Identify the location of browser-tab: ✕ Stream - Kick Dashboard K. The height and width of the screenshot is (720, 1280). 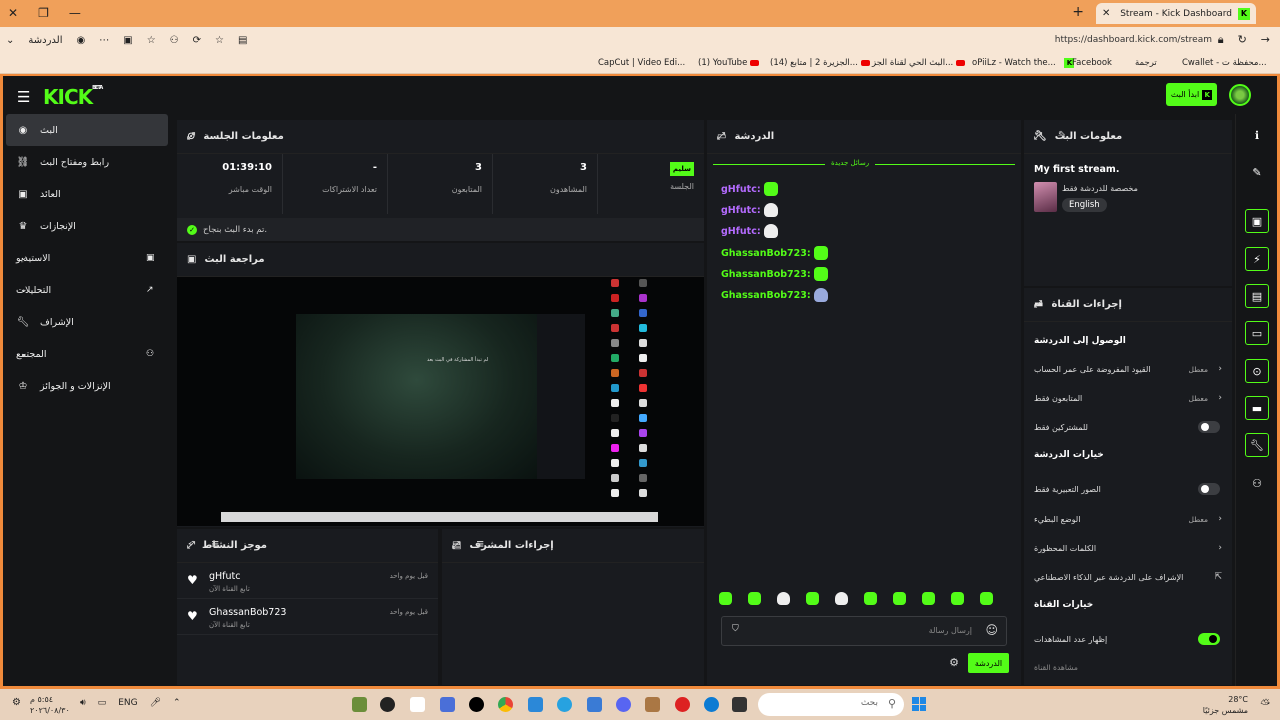
(1176, 13).